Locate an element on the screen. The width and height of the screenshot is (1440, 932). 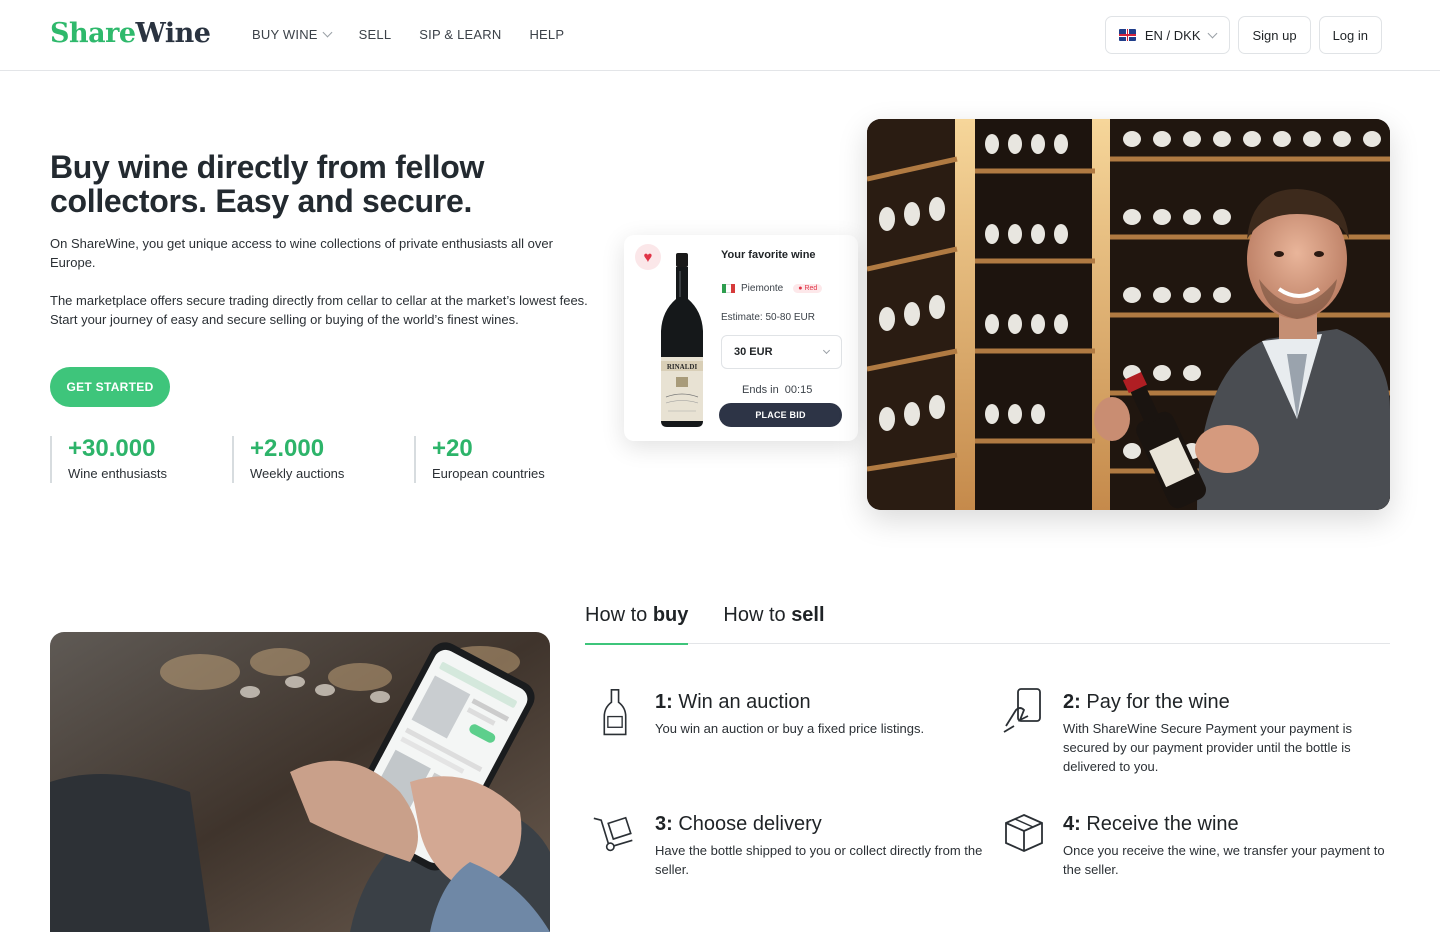
wine-type-badge: ● Red is located at coordinates (808, 288).